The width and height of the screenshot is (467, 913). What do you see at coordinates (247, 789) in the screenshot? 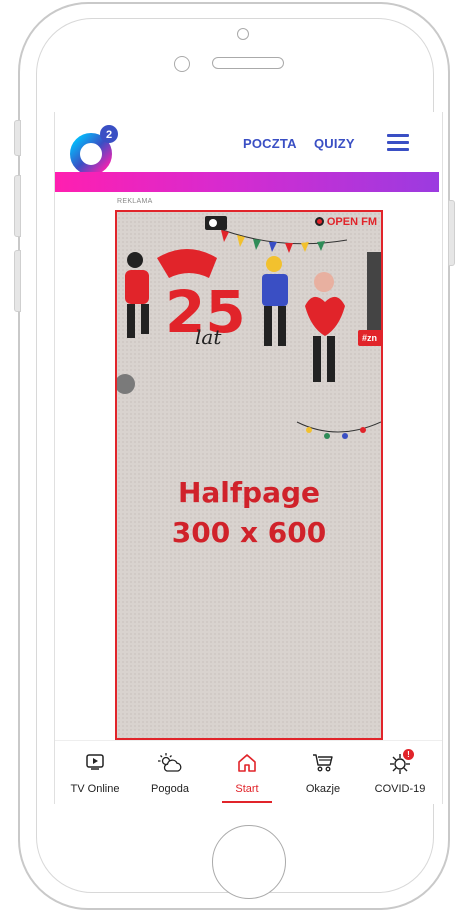
I see `tab-label: Start` at bounding box center [247, 789].